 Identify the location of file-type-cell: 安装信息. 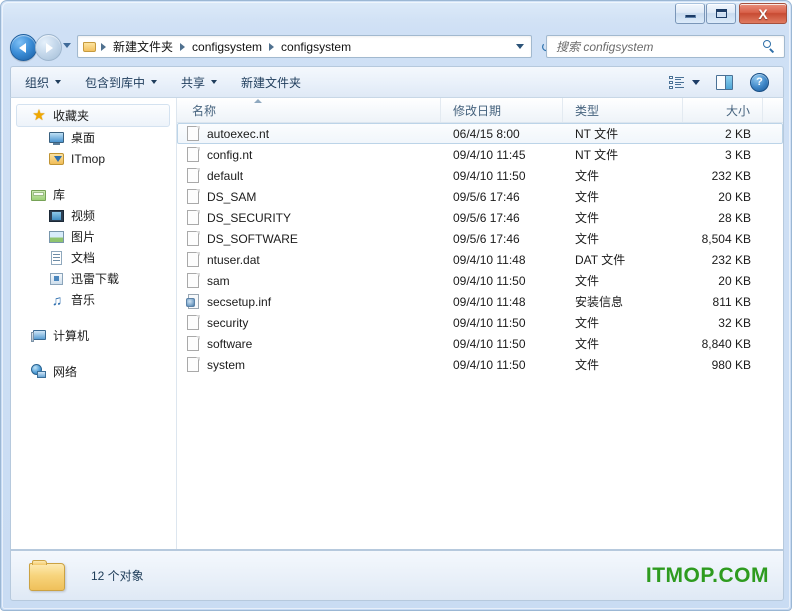
(599, 302).